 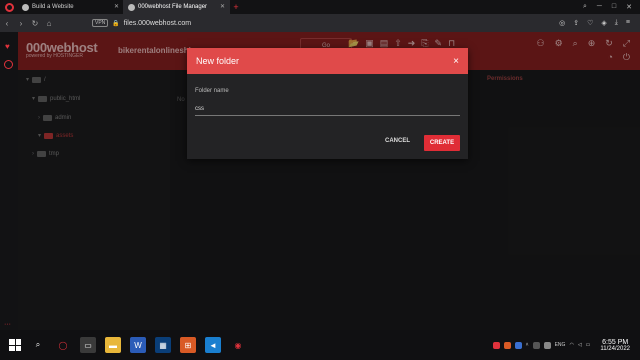 What do you see at coordinates (562, 23) in the screenshot?
I see `camera-icon: ◎` at bounding box center [562, 23].